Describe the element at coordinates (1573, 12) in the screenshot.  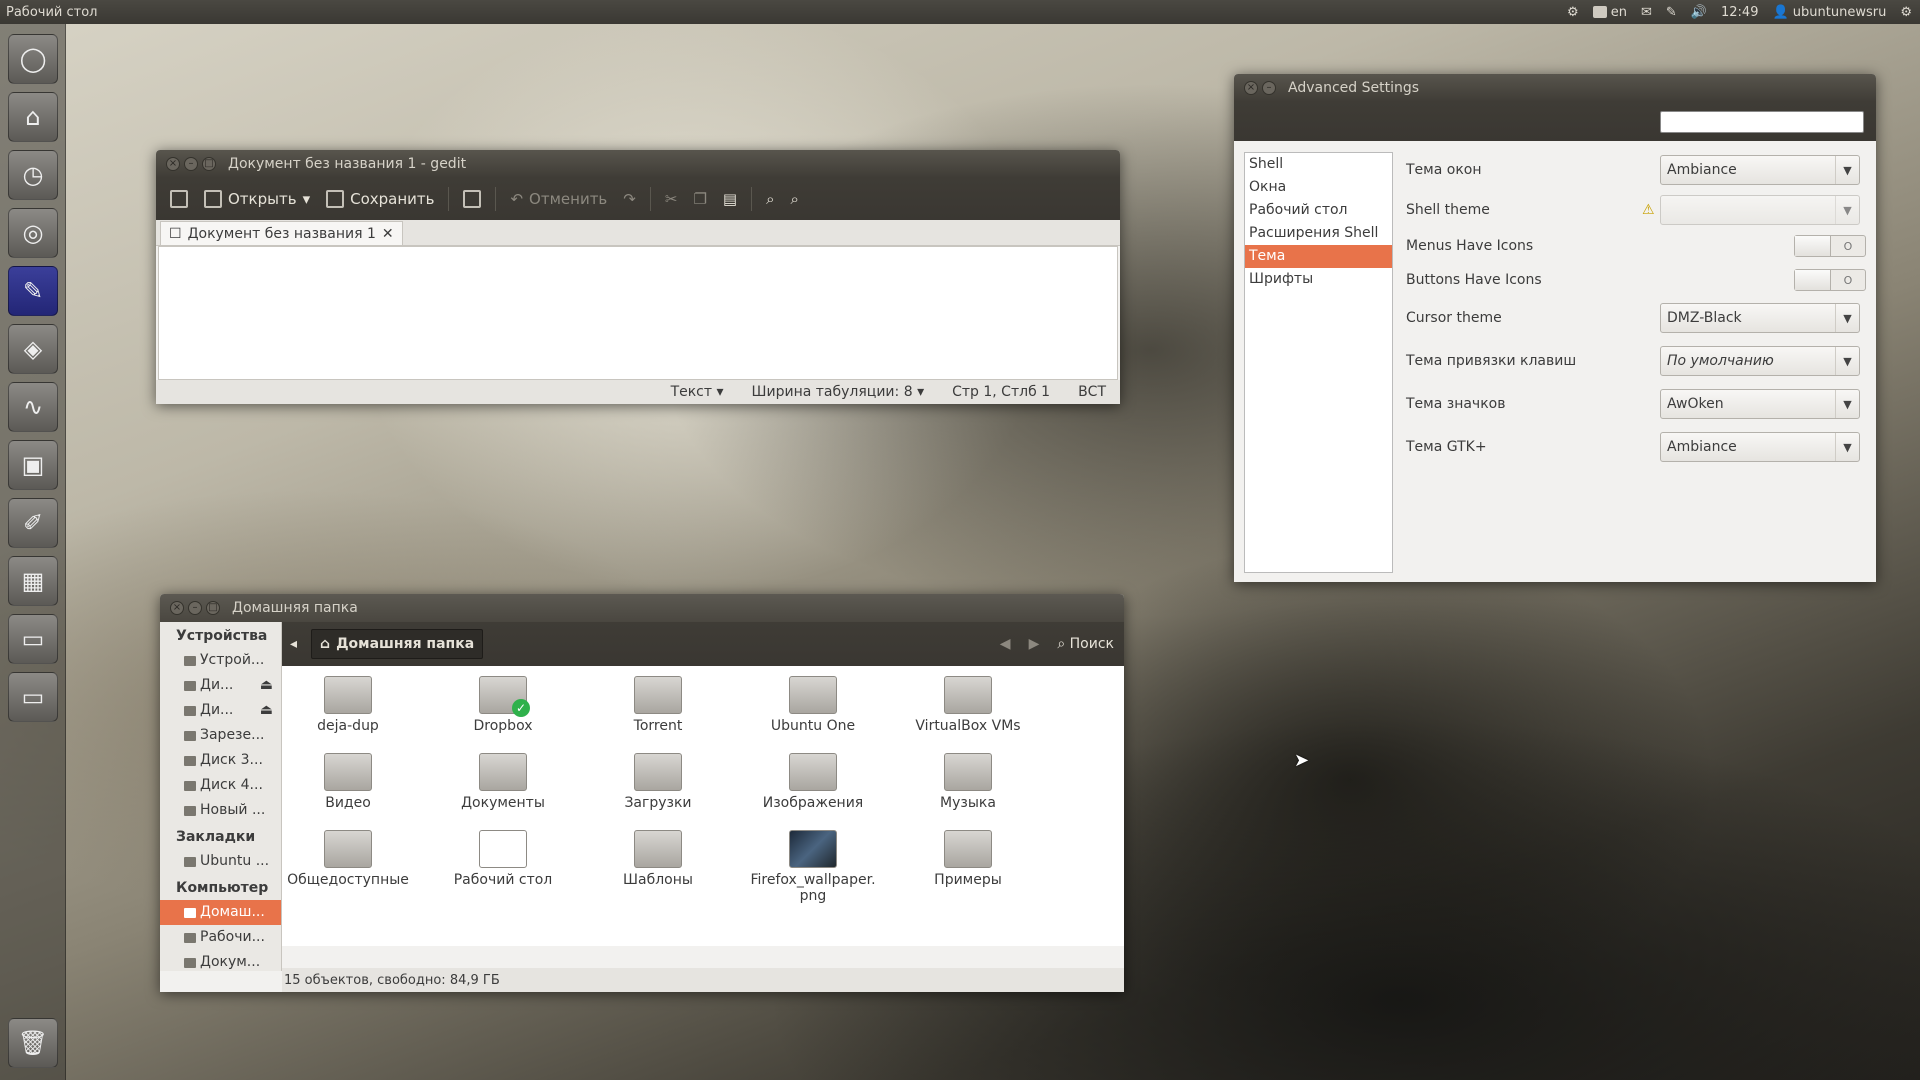
I see `network-icon: ⚙` at that location.